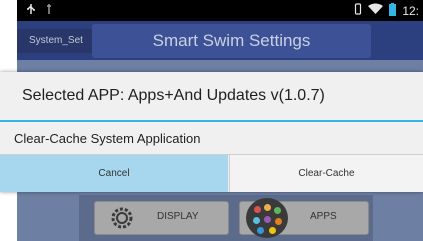 This screenshot has width=423, height=241. I want to click on display-tile: DISPLAY, so click(161, 218).